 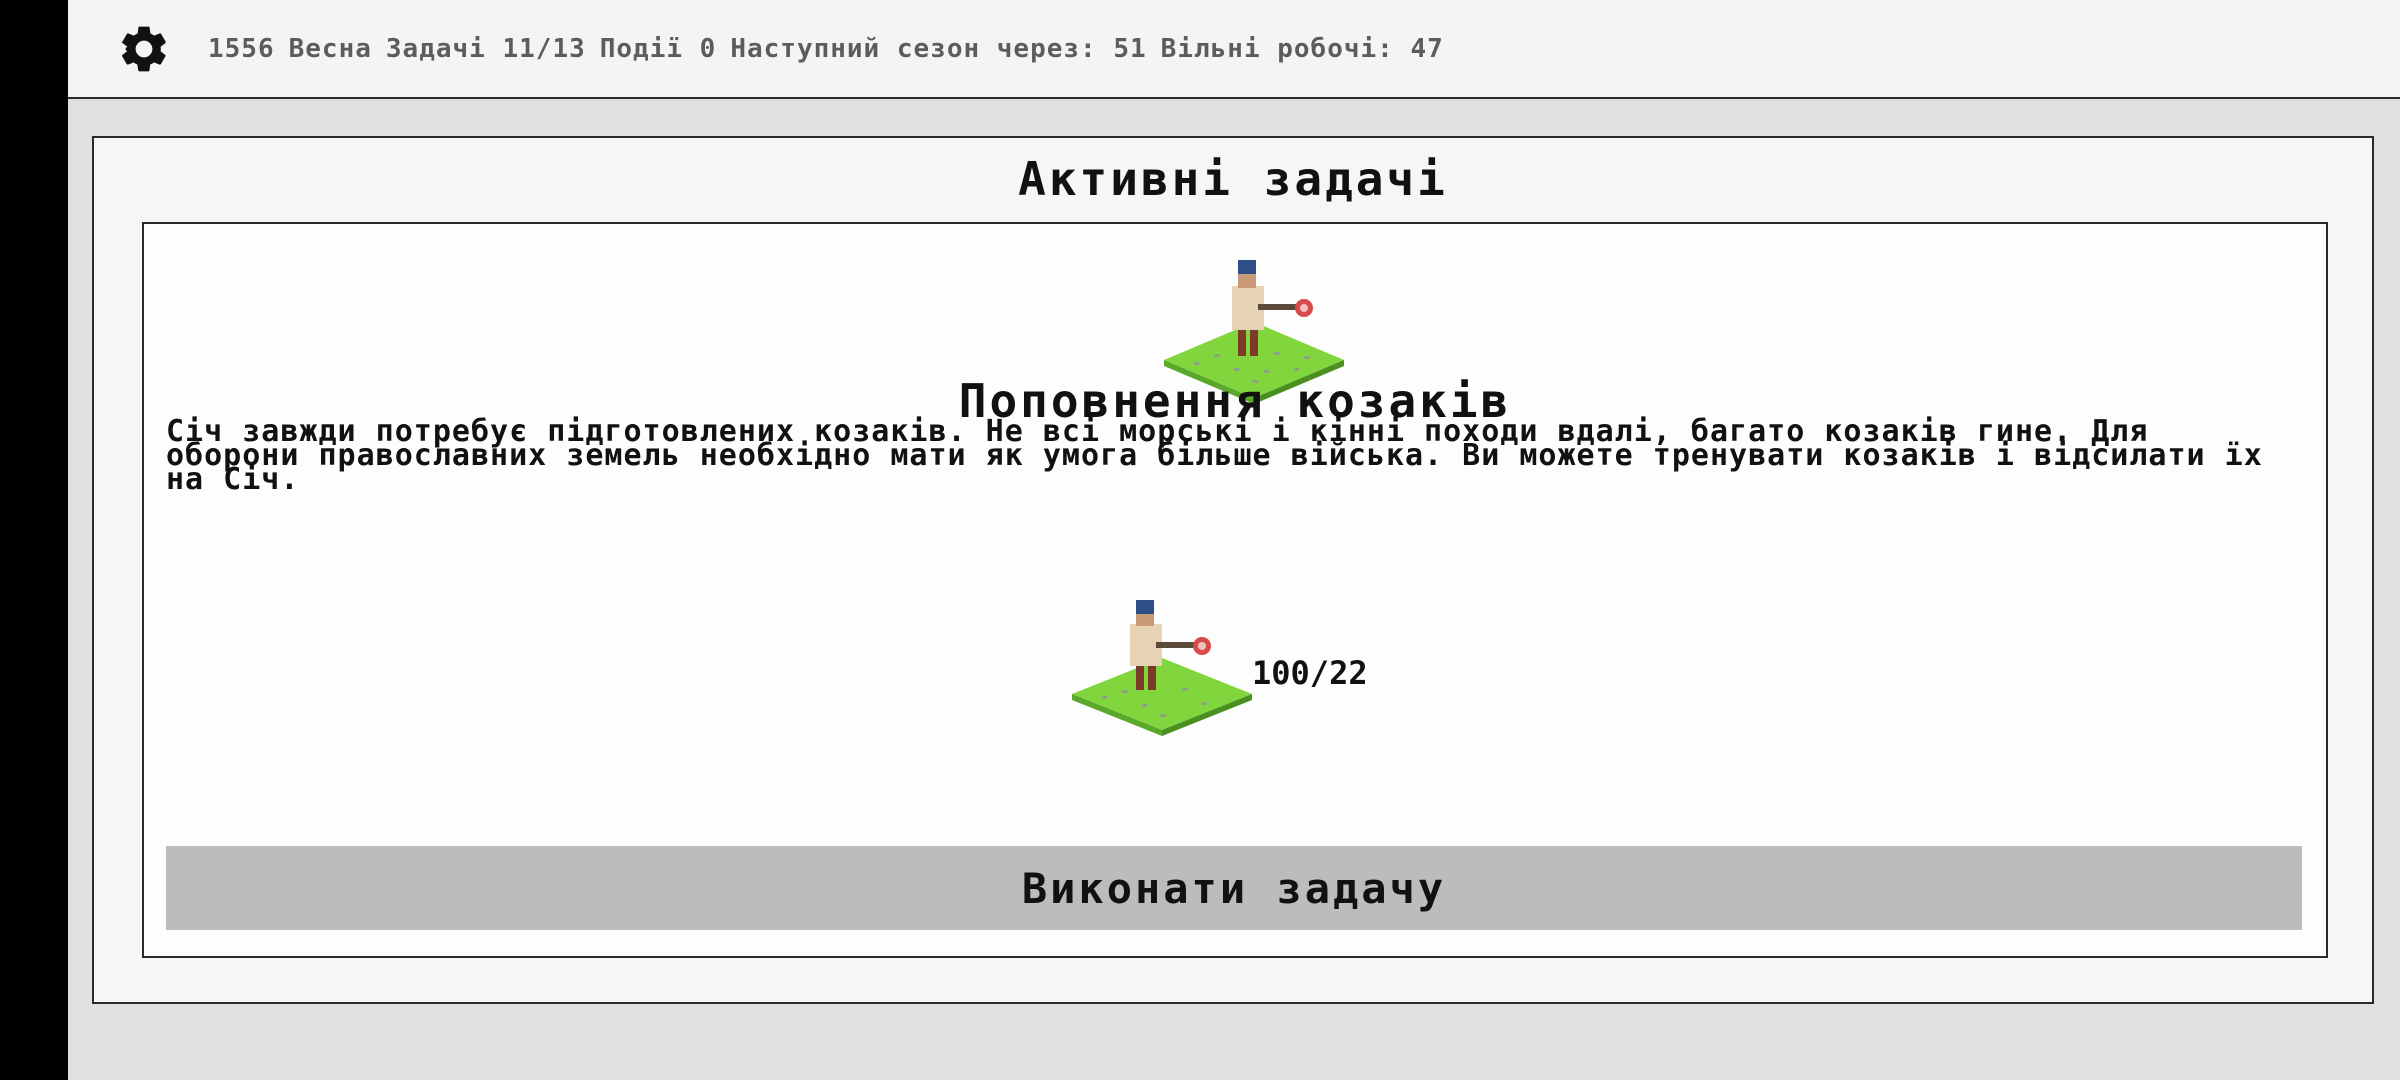 I want to click on free-workers-counter: Вільні робочі: 47, so click(x=1302, y=48).